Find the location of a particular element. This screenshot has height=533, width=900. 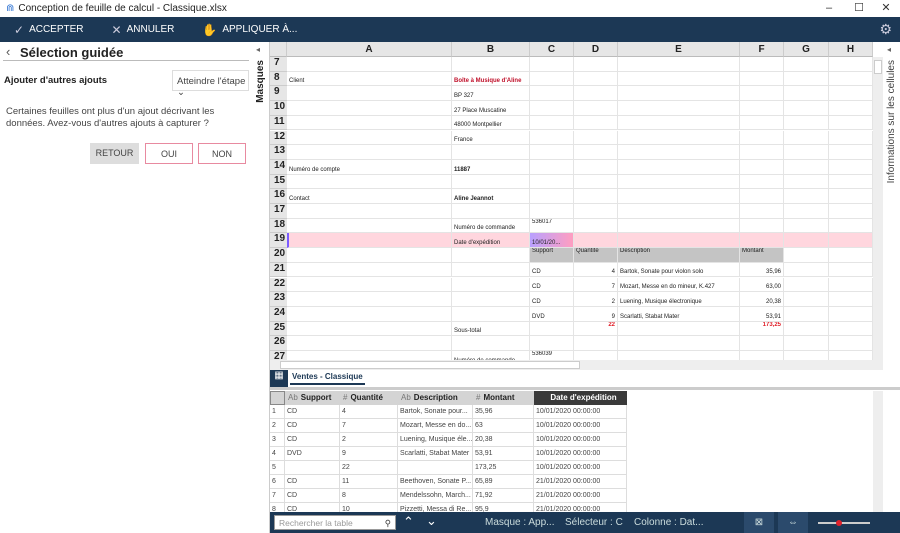

cell-F20: Montant is located at coordinates (762, 255).